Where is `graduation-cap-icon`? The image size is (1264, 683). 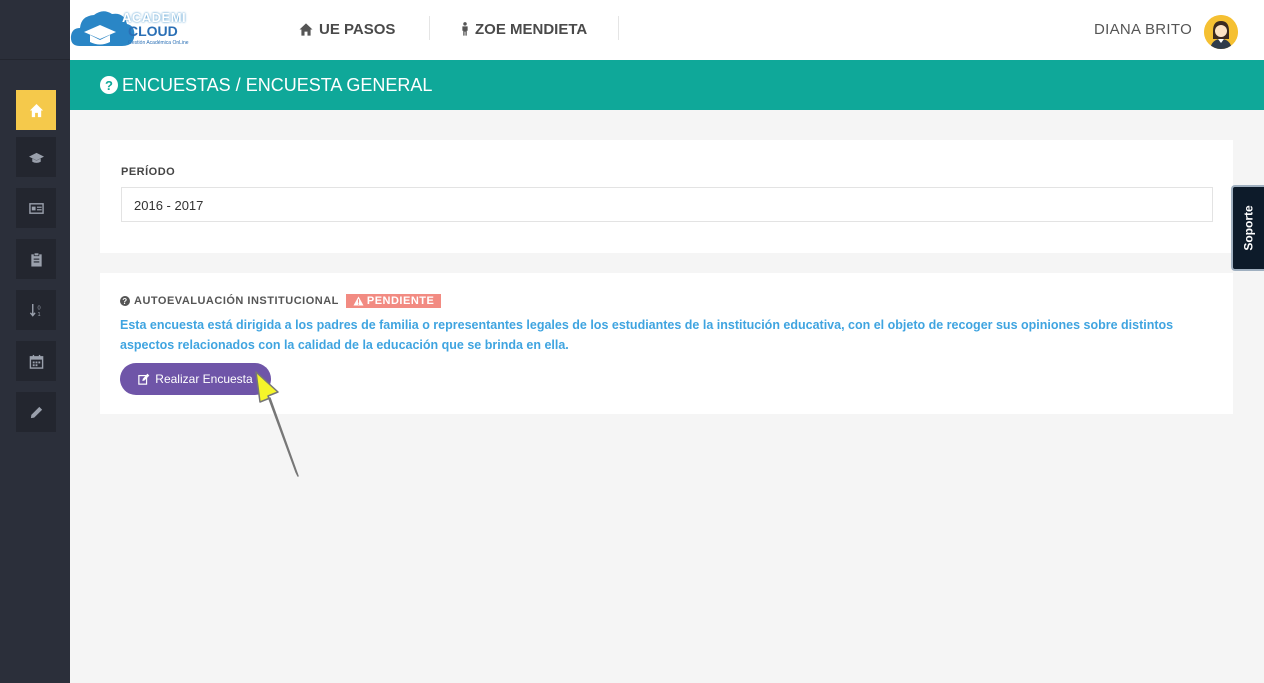 graduation-cap-icon is located at coordinates (36, 157).